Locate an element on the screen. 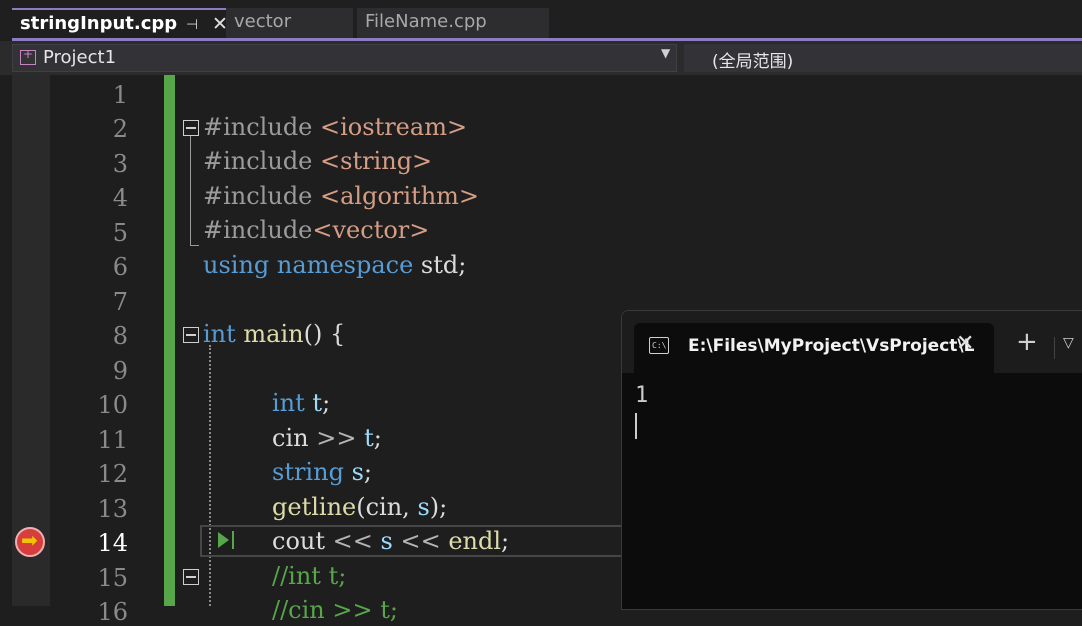  text-cursor is located at coordinates (636, 426).